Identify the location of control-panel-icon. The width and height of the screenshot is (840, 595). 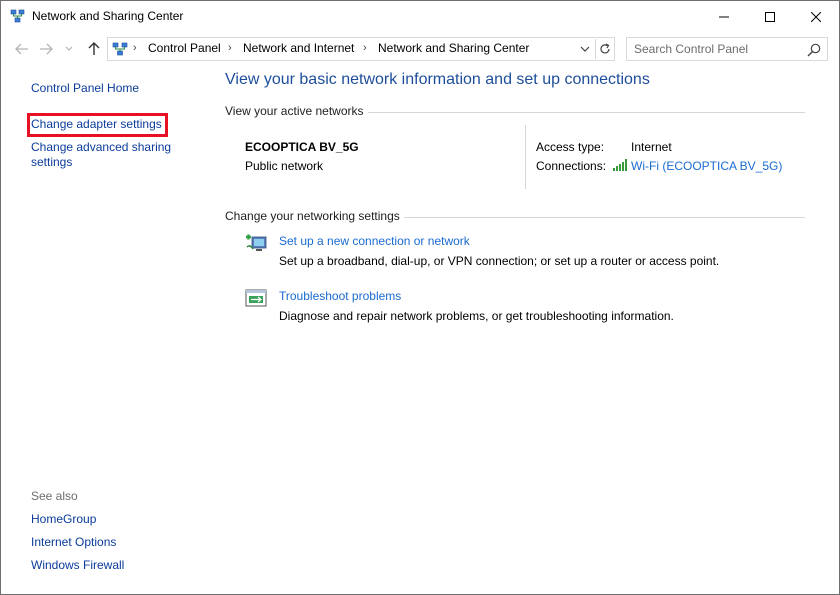
(120, 49).